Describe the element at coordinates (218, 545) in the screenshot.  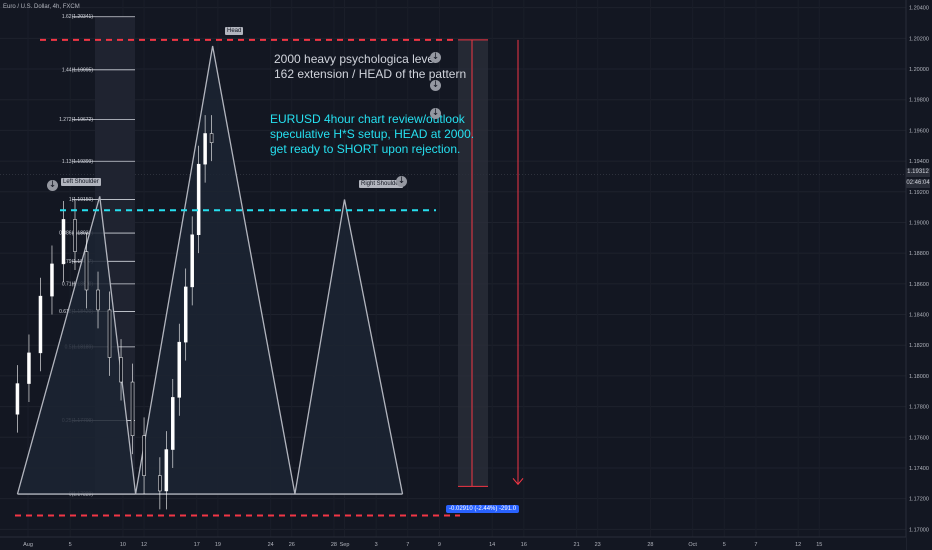
I see `time-tick-label: 19` at that location.